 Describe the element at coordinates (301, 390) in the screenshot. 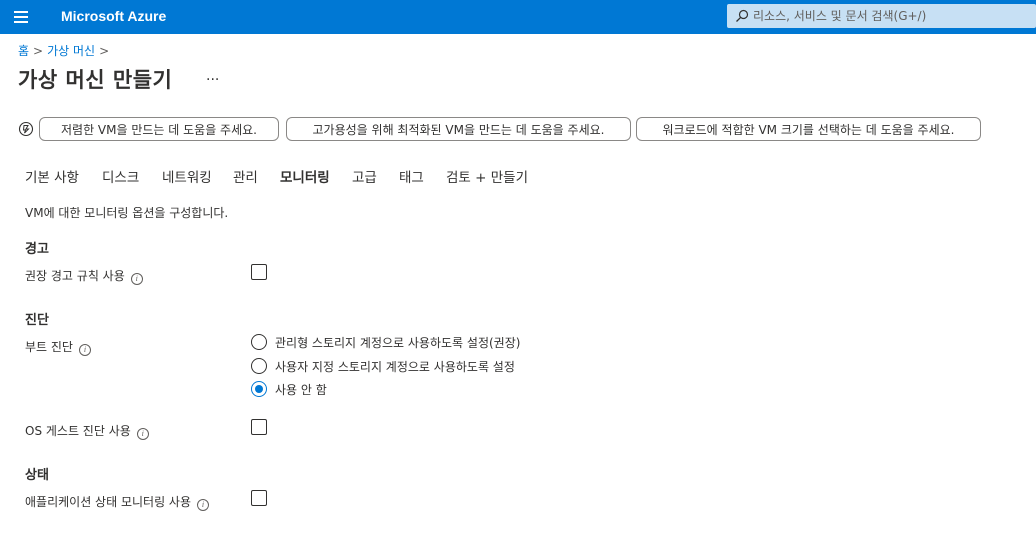

I see `radio-disabled-label: 사용 안 함` at that location.